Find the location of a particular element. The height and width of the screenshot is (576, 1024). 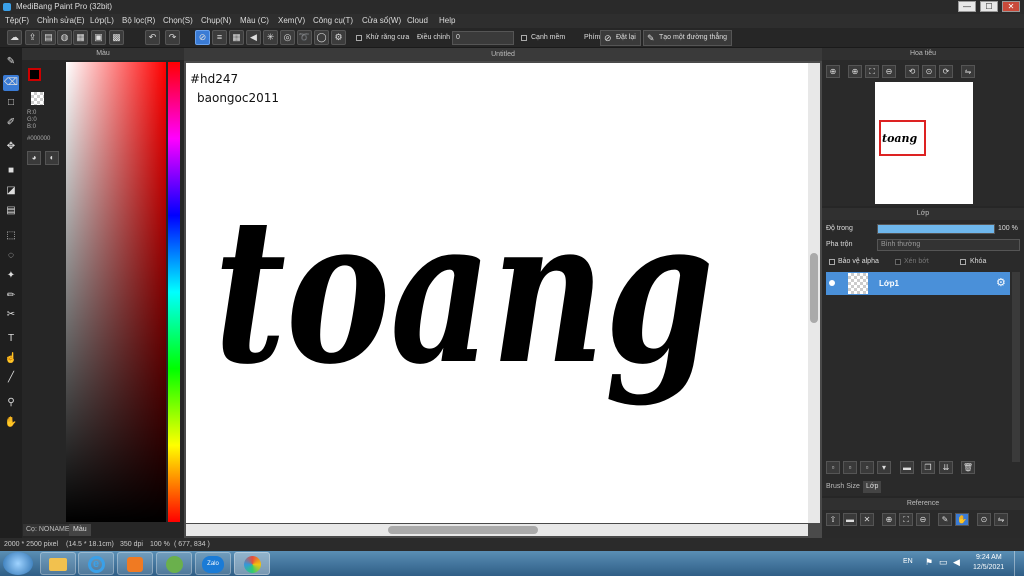

magic-wand-tool-icon: ✦ is located at coordinates (11, 276).